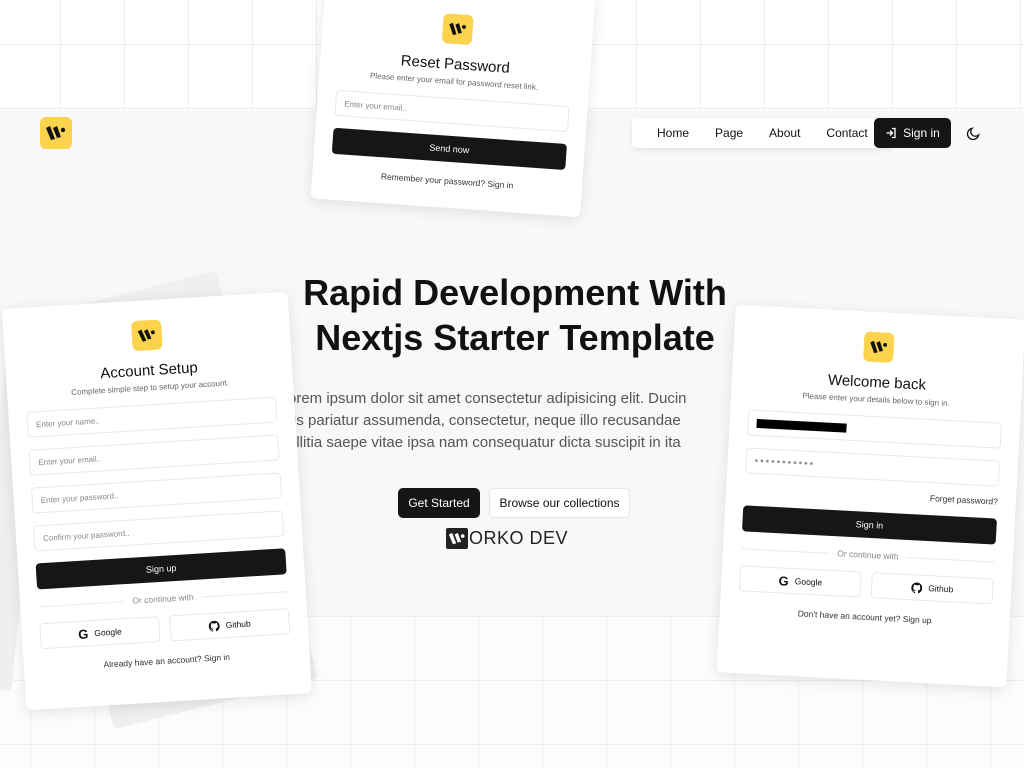 Image resolution: width=1024 pixels, height=768 pixels. I want to click on card-title: Welcome back, so click(877, 382).